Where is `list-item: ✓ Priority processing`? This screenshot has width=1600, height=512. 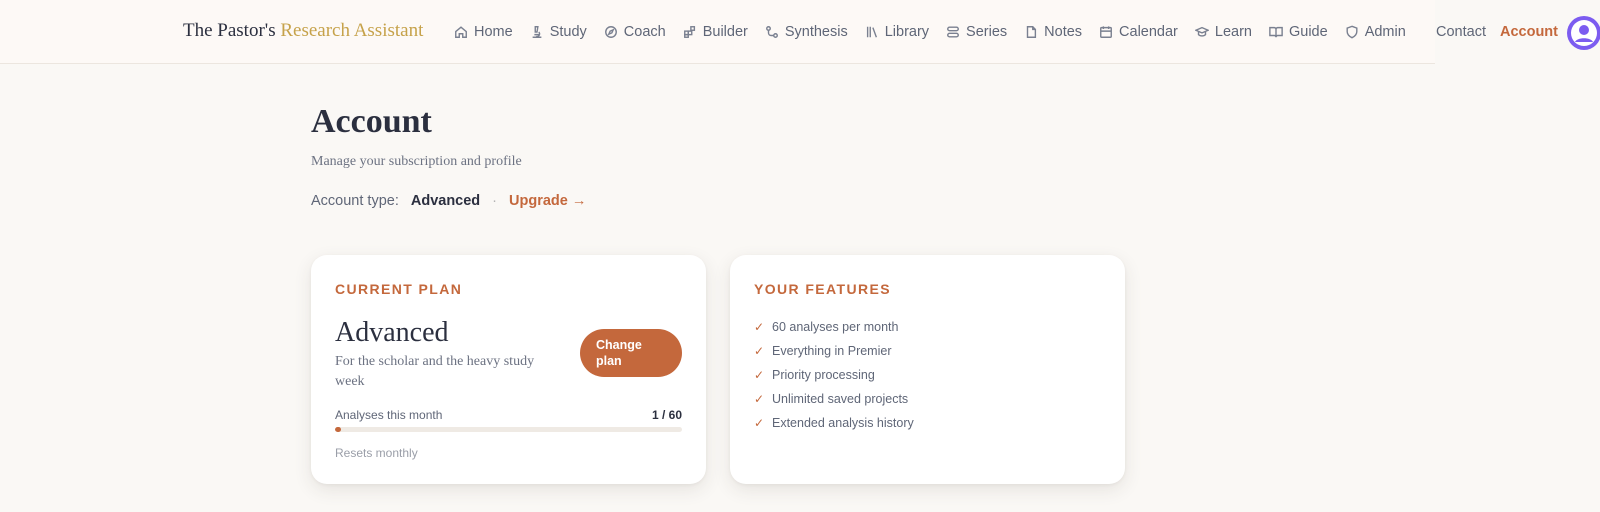
list-item: ✓ Priority processing is located at coordinates (834, 375).